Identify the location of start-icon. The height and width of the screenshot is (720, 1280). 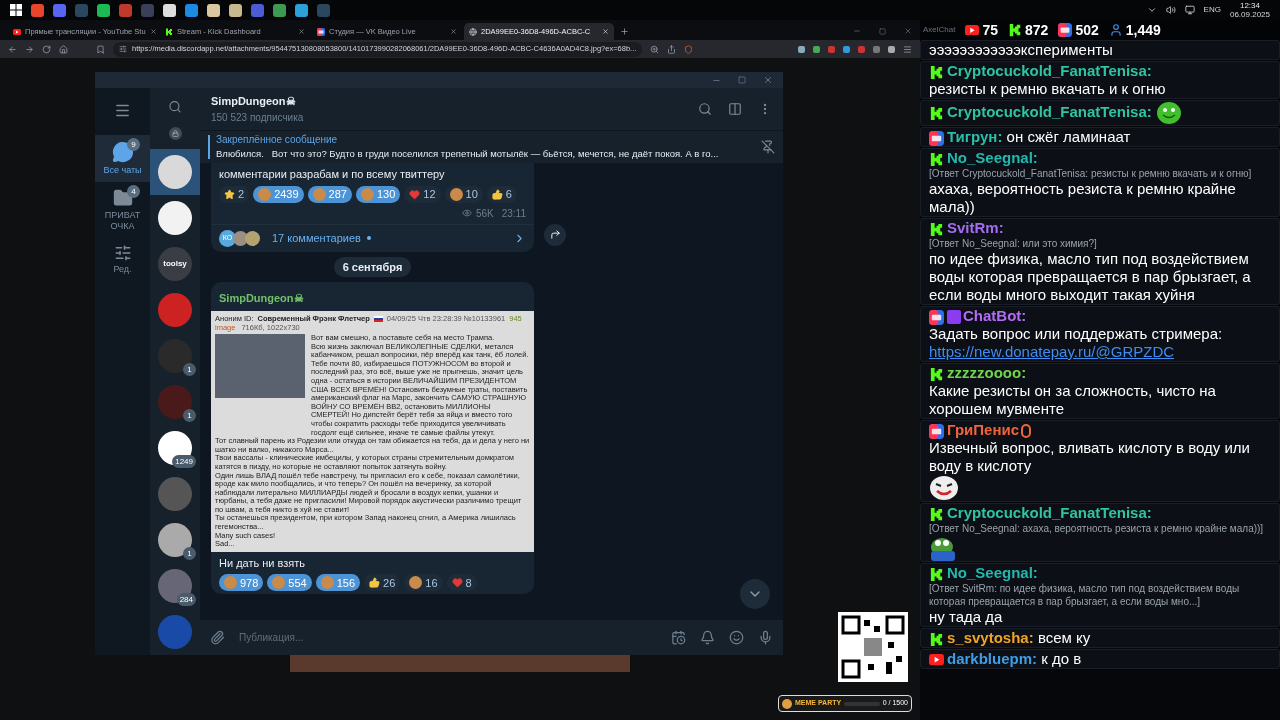
(16, 10).